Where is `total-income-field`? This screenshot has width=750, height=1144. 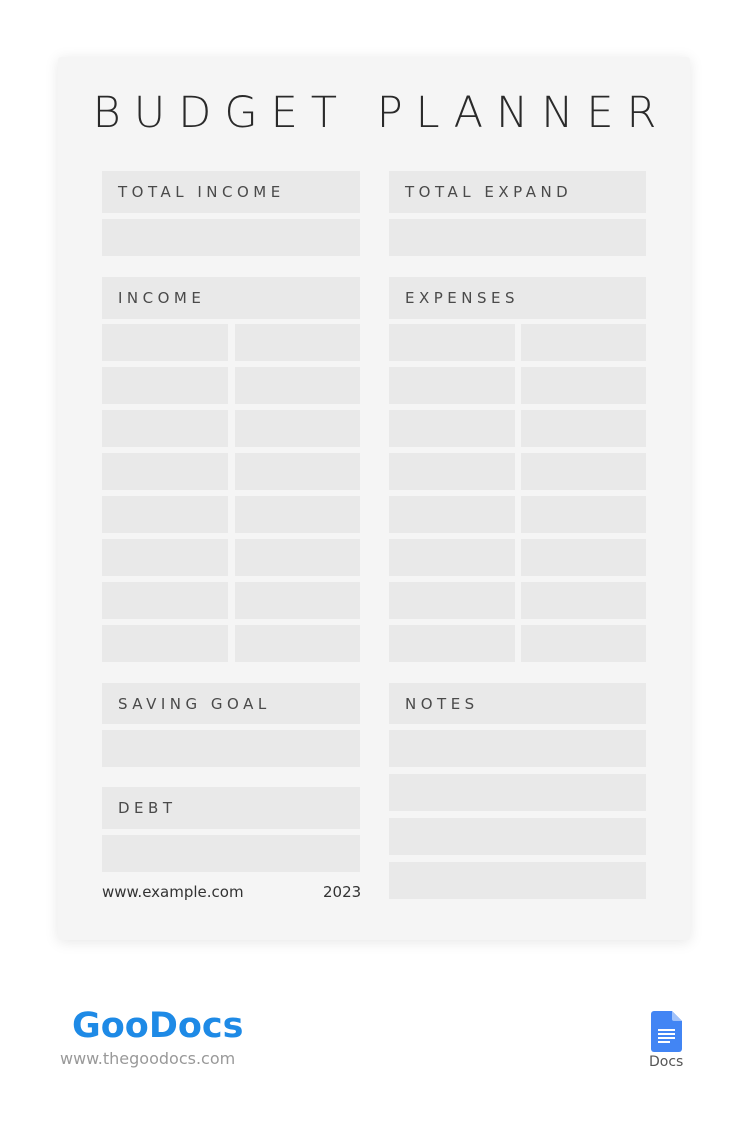 total-income-field is located at coordinates (231, 237).